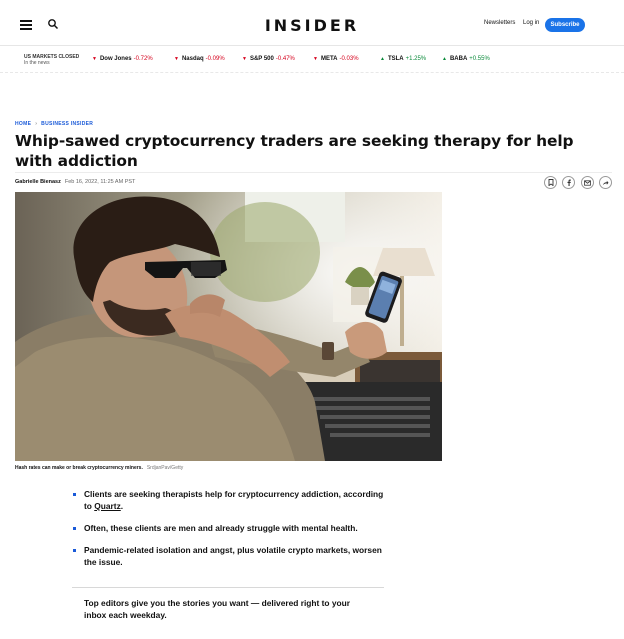  I want to click on bookmark-button, so click(550, 182).